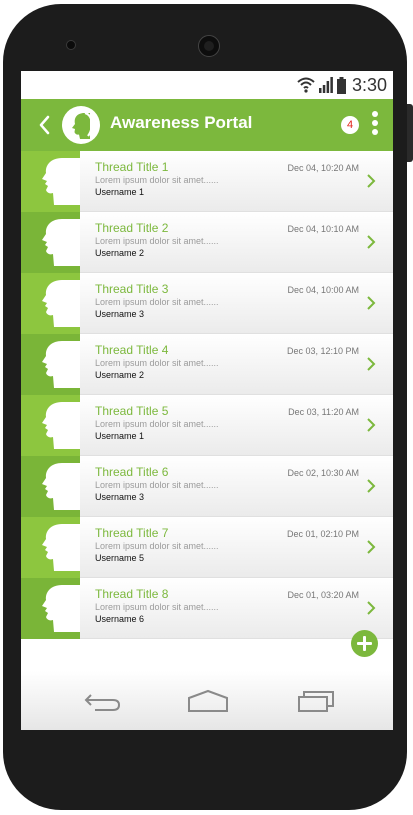  What do you see at coordinates (350, 125) in the screenshot?
I see `notification-badge: 4` at bounding box center [350, 125].